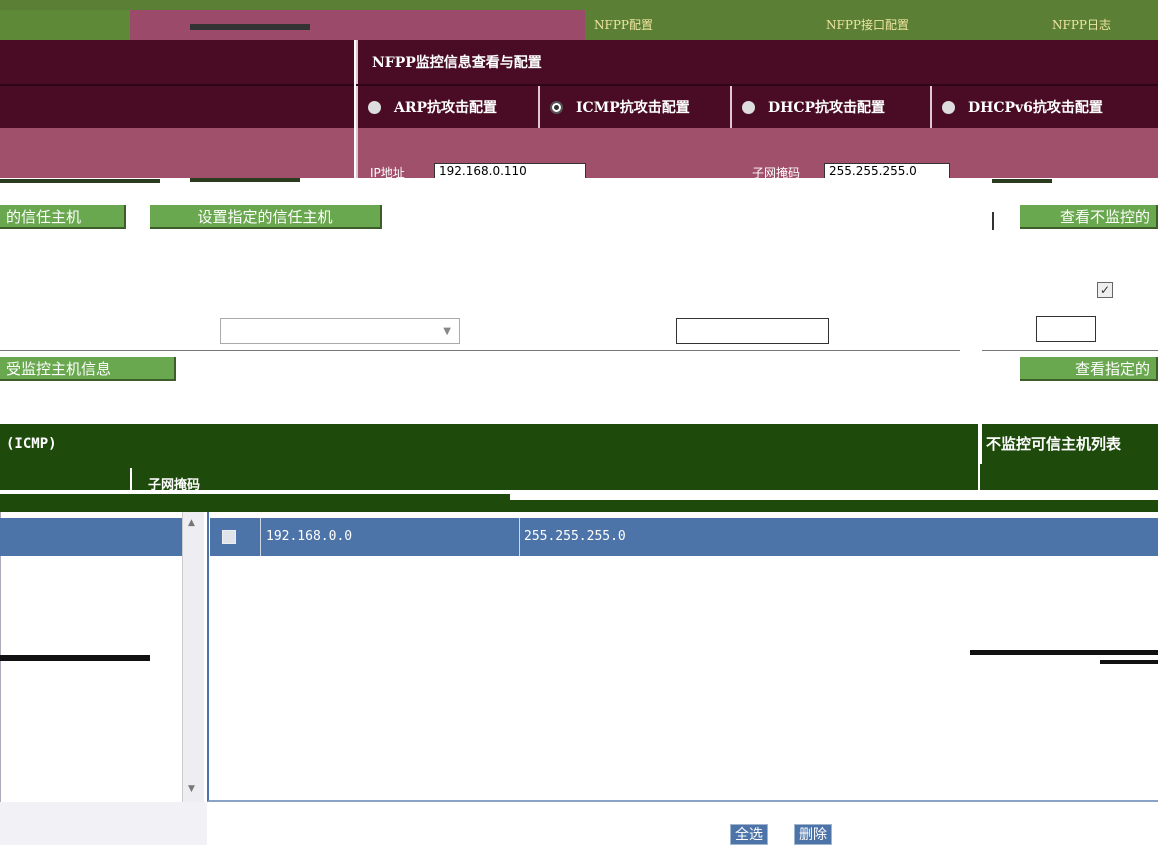 This screenshot has width=1158, height=845. What do you see at coordinates (191, 789) in the screenshot?
I see `scroll-down-icon: ▼` at bounding box center [191, 789].